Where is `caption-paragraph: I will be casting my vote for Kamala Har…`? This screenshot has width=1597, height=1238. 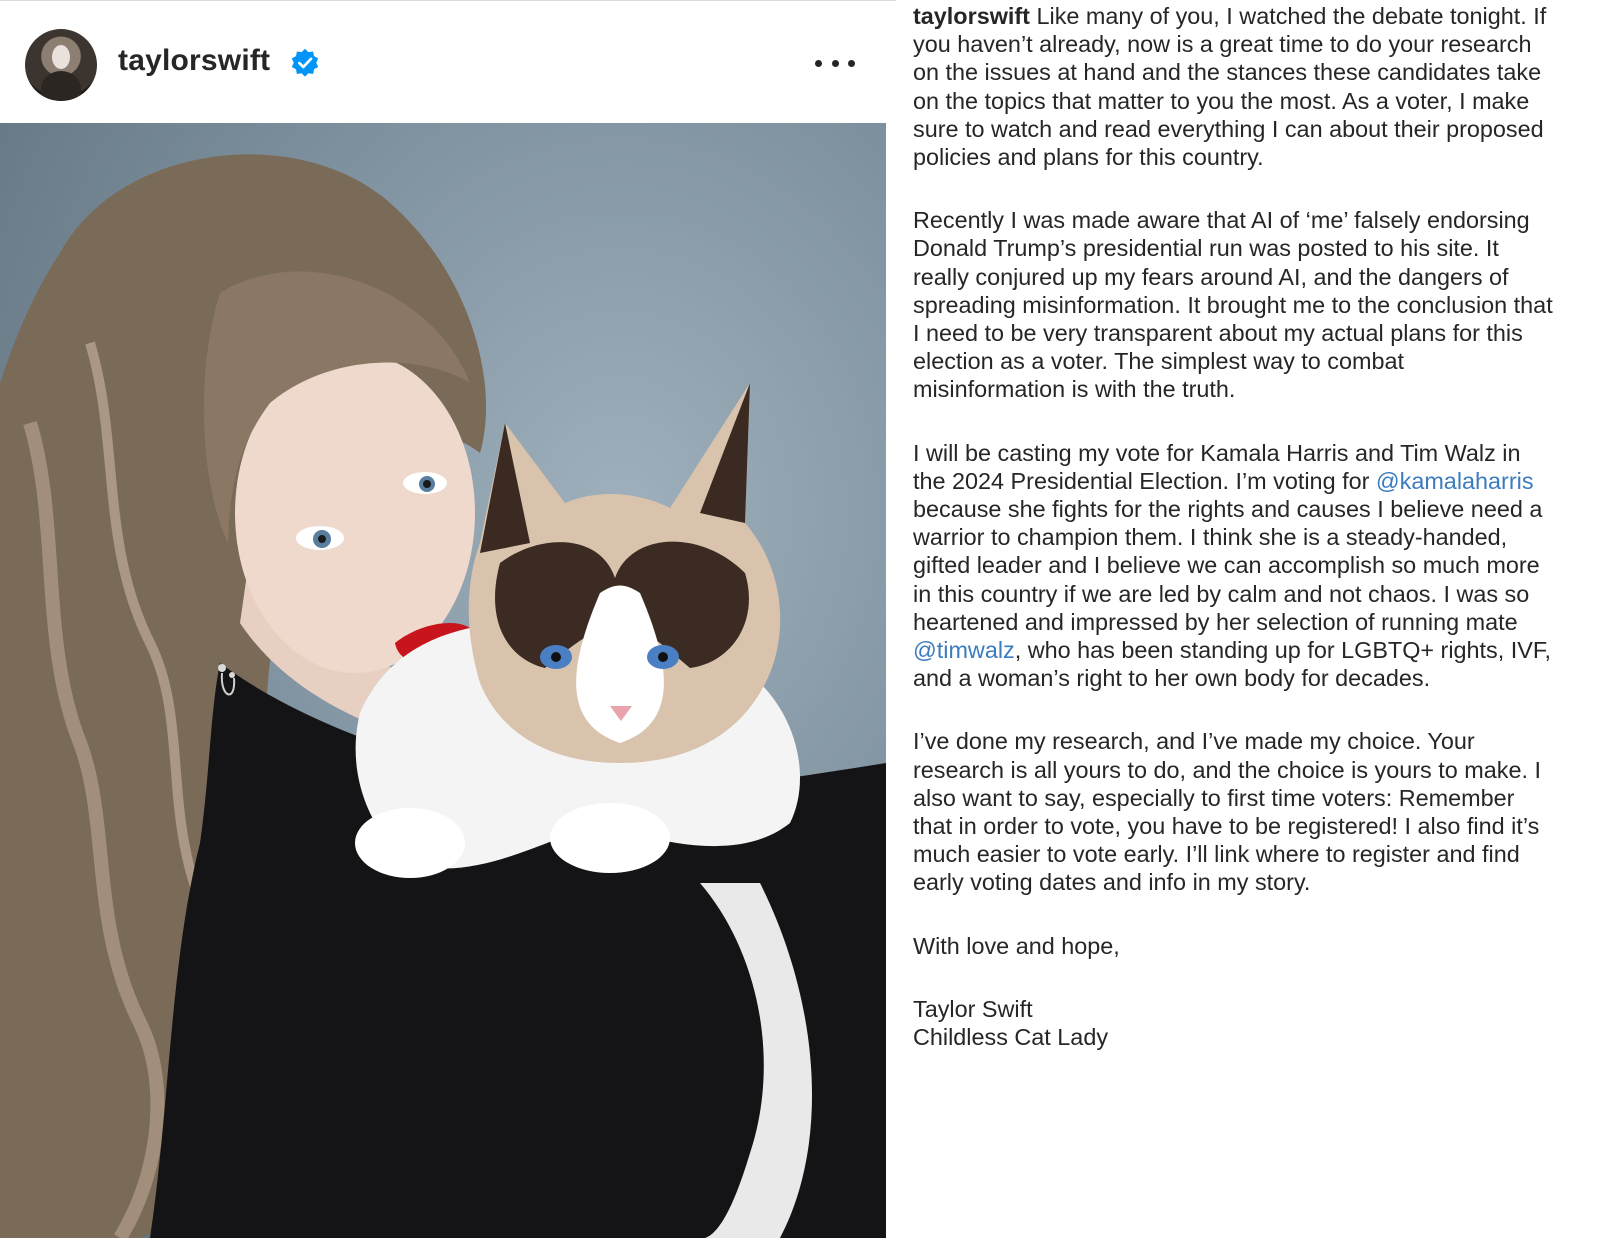 caption-paragraph: I will be casting my vote for Kamala Har… is located at coordinates (1233, 566).